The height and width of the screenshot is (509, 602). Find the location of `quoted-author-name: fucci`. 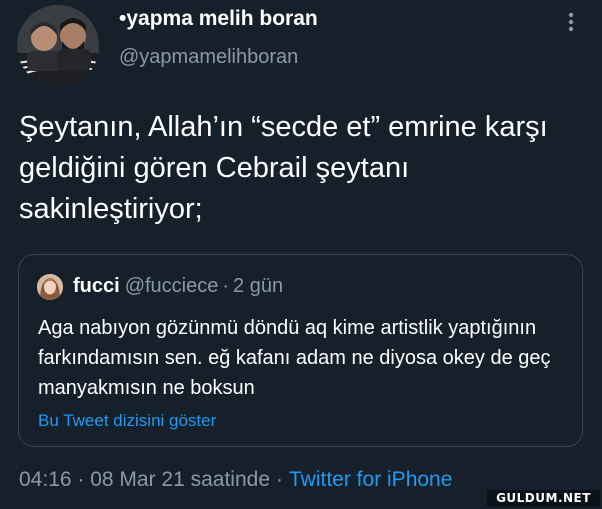

quoted-author-name: fucci is located at coordinates (96, 286).